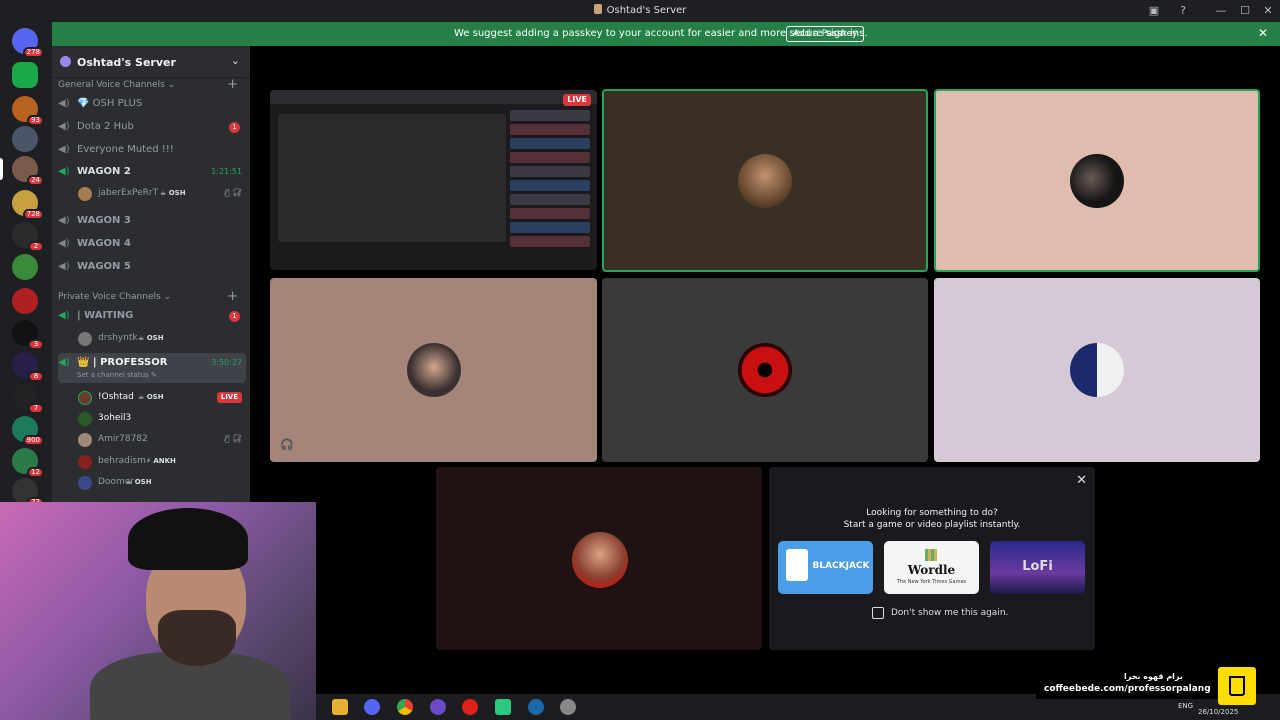 This screenshot has height=720, width=1280. Describe the element at coordinates (28, 463) in the screenshot. I see `server-icon: 12` at that location.